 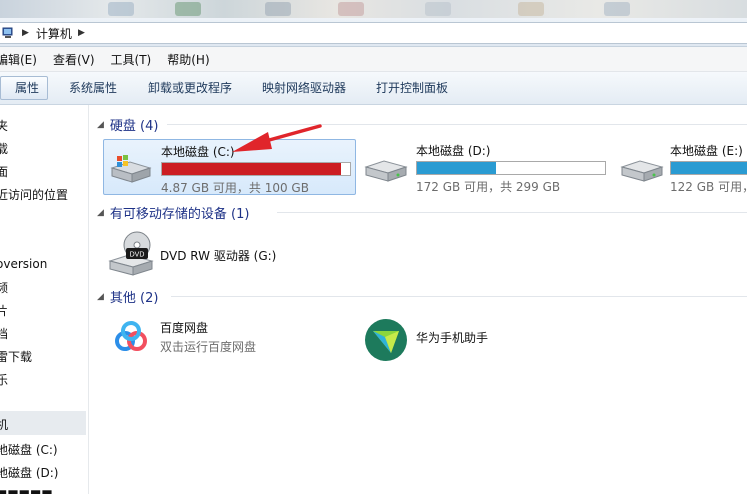 What do you see at coordinates (74, 59) in the screenshot?
I see `menu-view: 查看(V)` at bounding box center [74, 59].